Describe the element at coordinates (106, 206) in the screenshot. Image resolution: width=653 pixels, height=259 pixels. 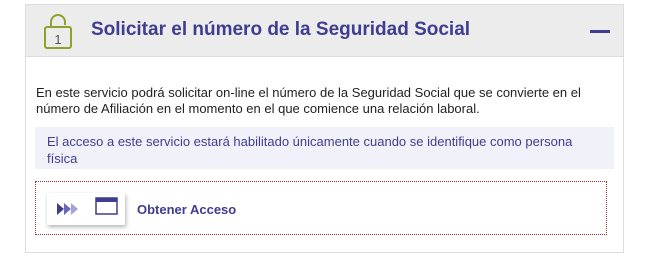
I see `browser-window-icon` at that location.